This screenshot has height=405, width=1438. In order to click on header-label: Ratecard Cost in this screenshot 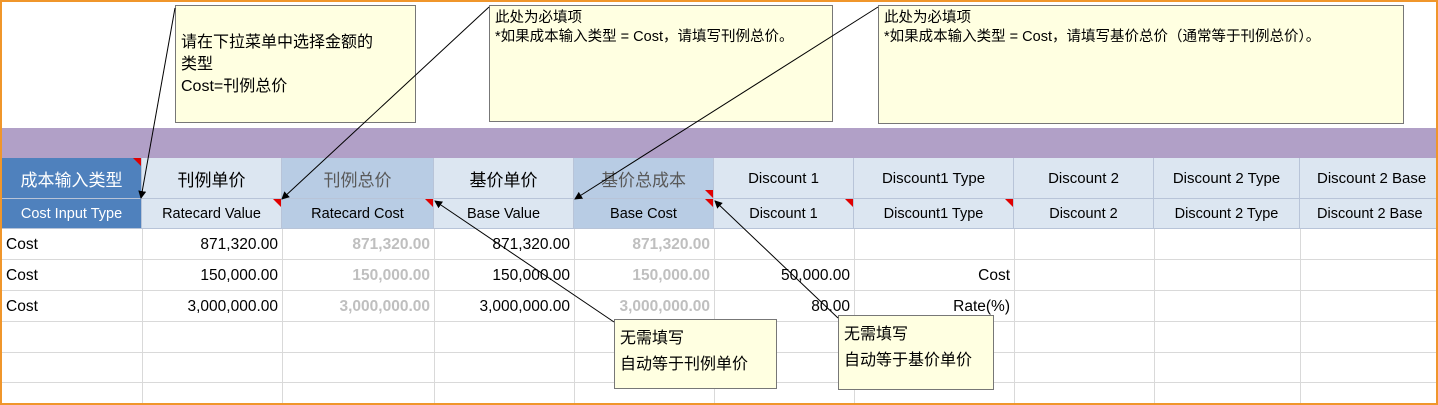, I will do `click(357, 213)`.